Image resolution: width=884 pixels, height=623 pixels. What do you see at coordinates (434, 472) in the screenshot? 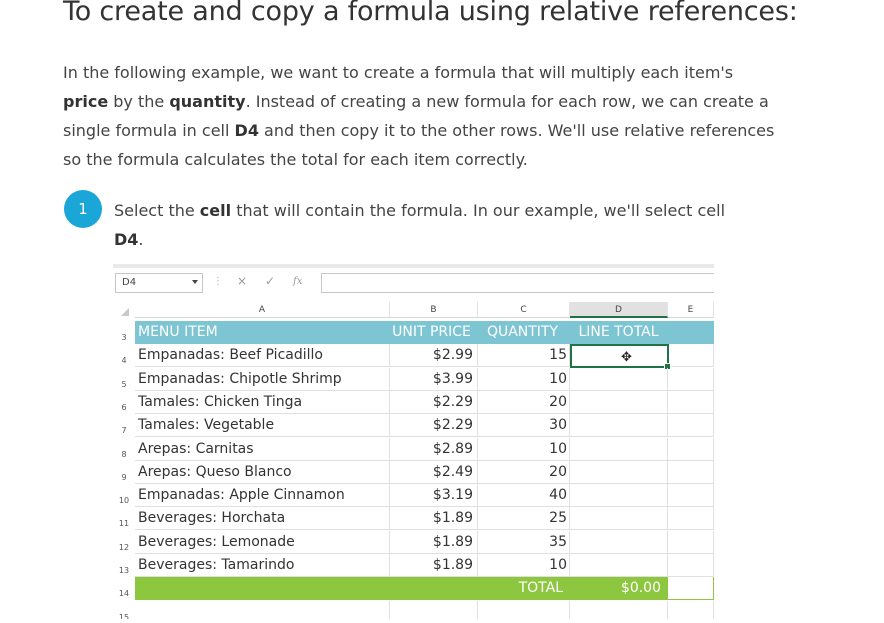
I see `cell-unit-price: $2.49` at bounding box center [434, 472].